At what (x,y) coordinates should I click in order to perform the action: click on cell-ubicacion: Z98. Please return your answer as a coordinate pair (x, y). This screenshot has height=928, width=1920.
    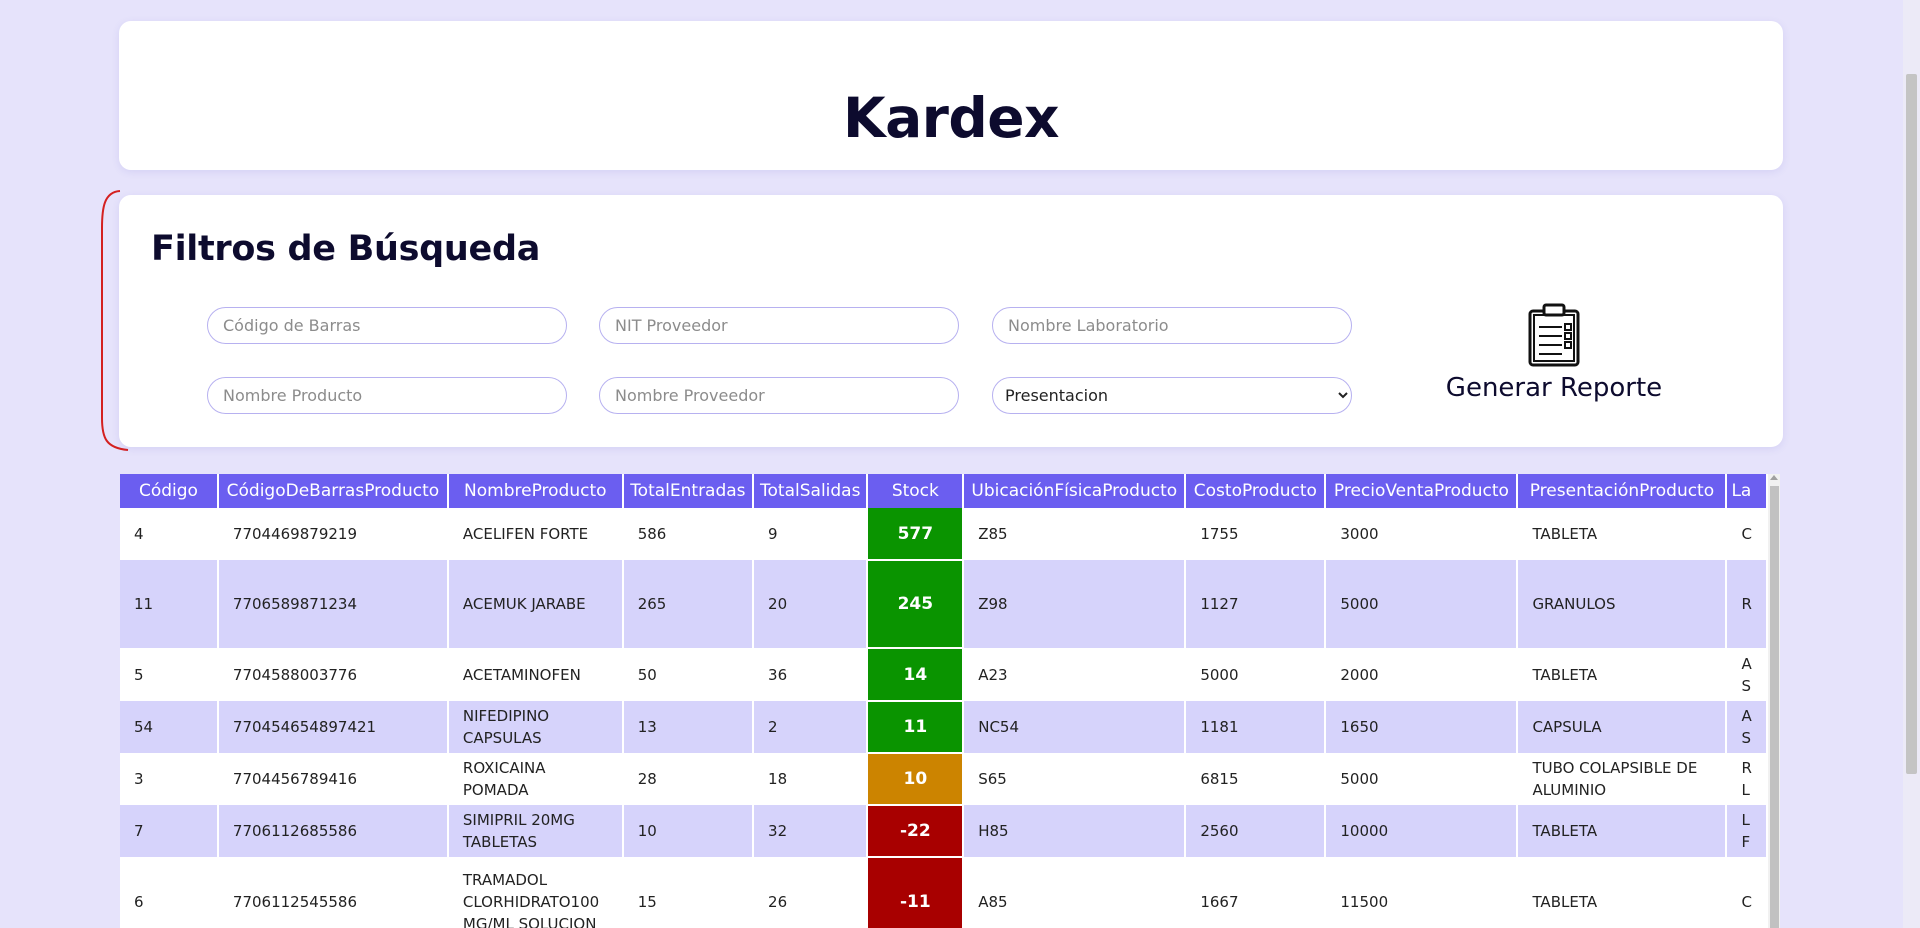
    Looking at the image, I should click on (1075, 604).